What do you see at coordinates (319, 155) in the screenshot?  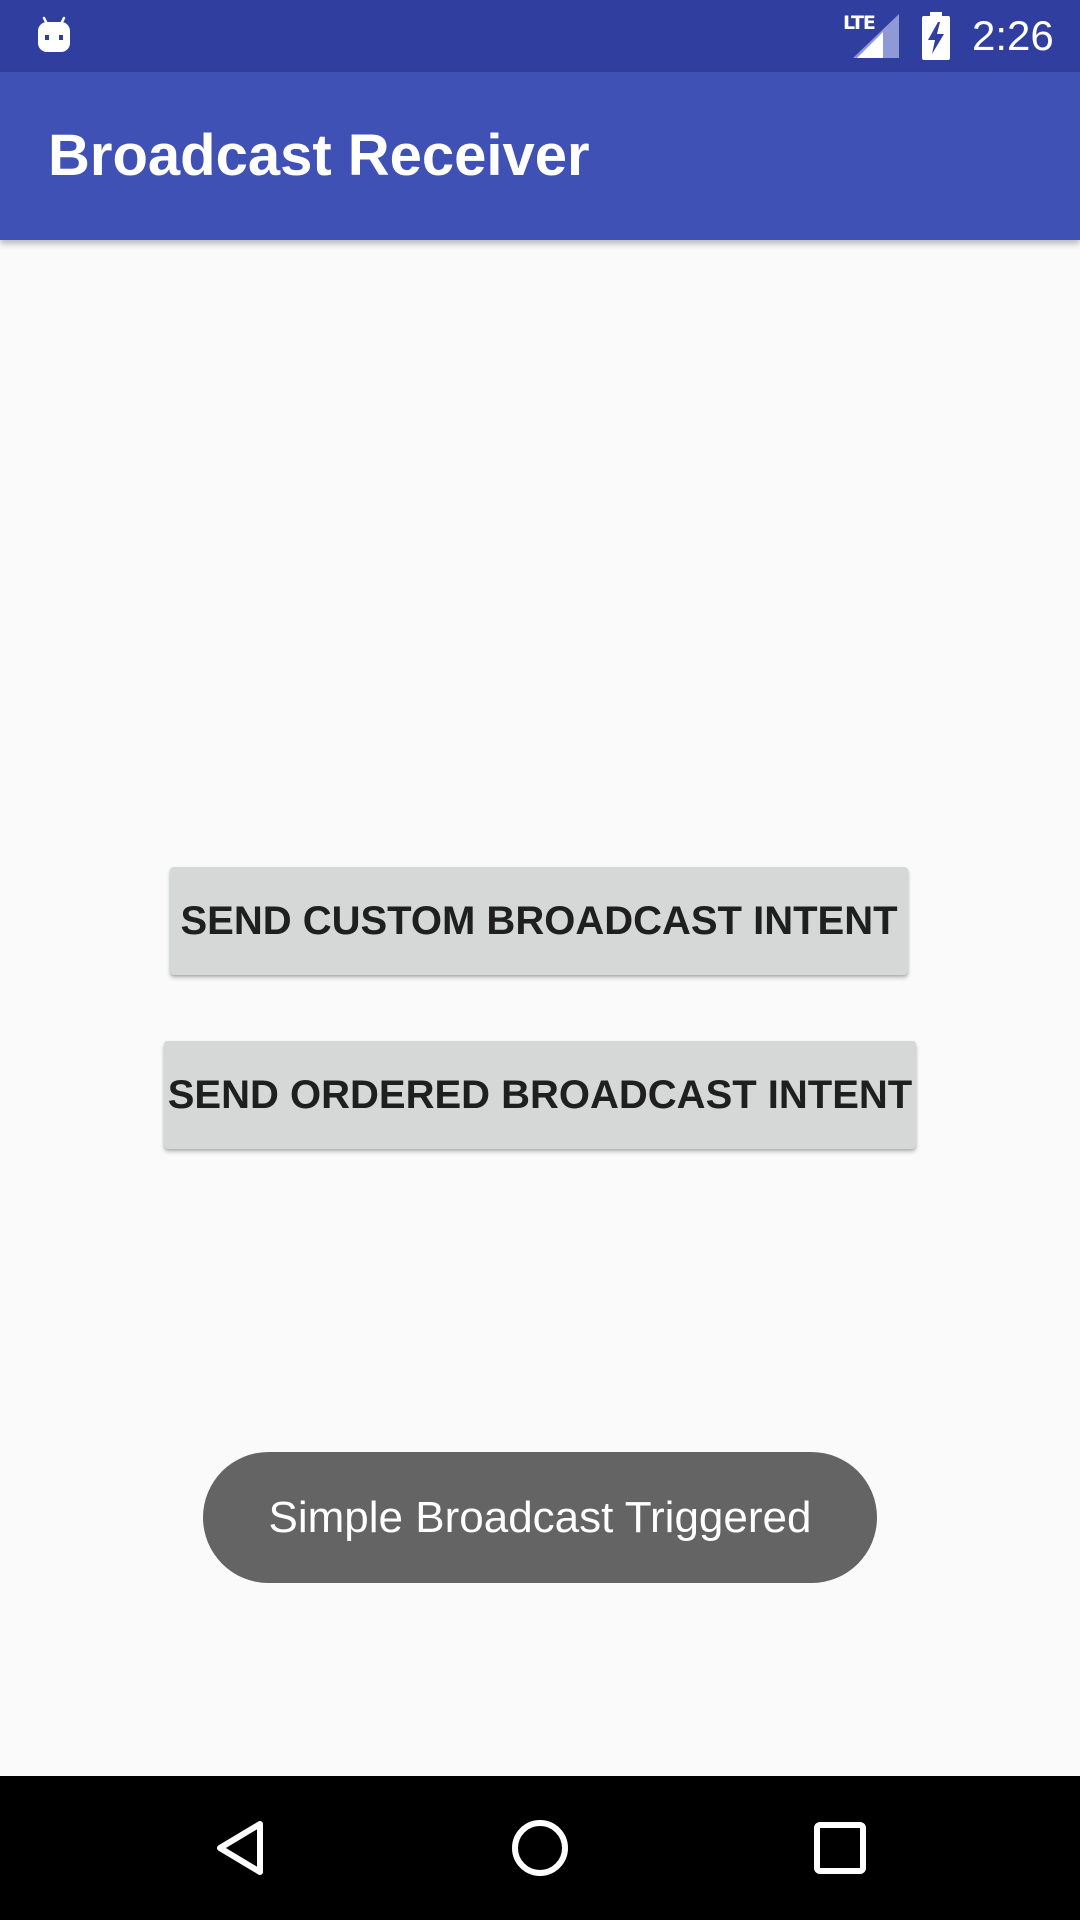 I see `app-title: Broadcast Receiver` at bounding box center [319, 155].